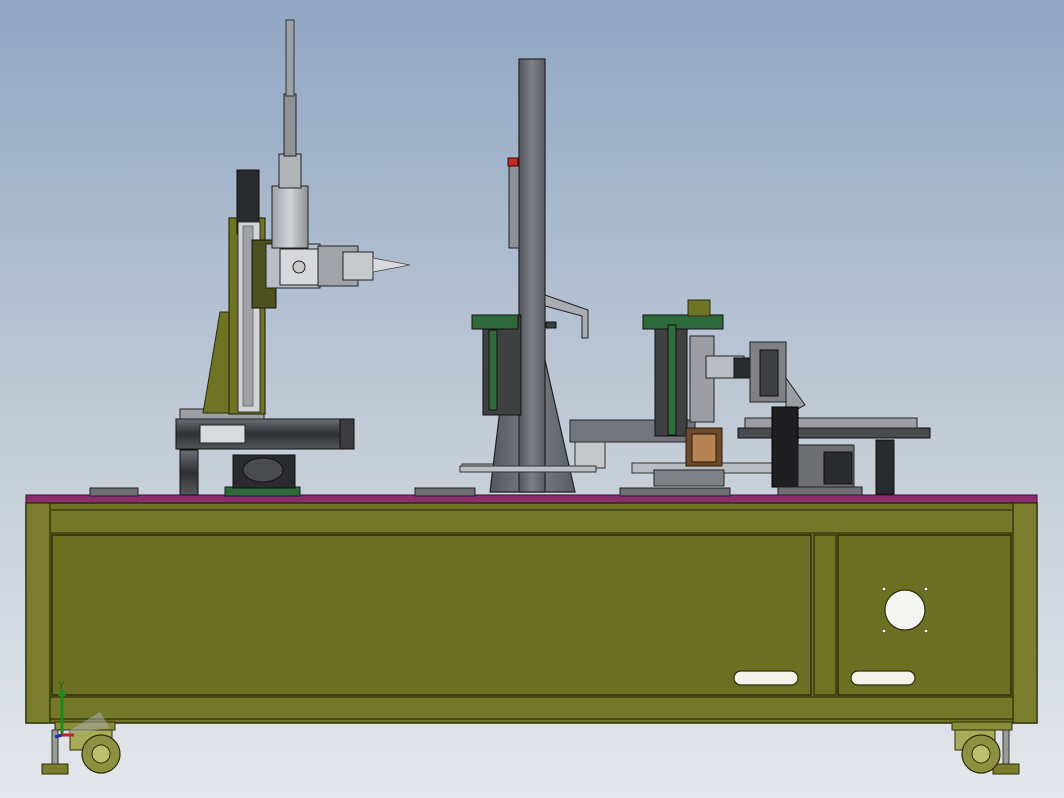 Image resolution: width=1064 pixels, height=798 pixels. What do you see at coordinates (834, 433) in the screenshot?
I see `feed-table` at bounding box center [834, 433].